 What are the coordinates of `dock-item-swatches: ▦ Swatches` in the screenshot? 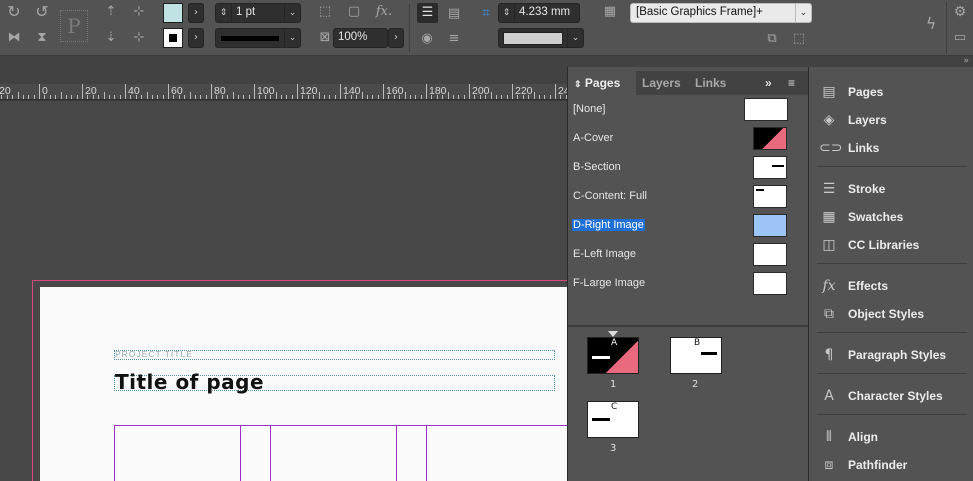 It's located at (891, 217).